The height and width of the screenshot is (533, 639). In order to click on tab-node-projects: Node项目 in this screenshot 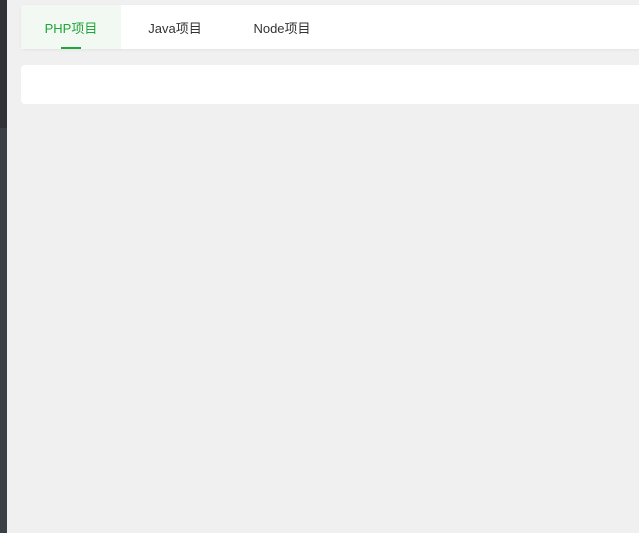, I will do `click(282, 27)`.